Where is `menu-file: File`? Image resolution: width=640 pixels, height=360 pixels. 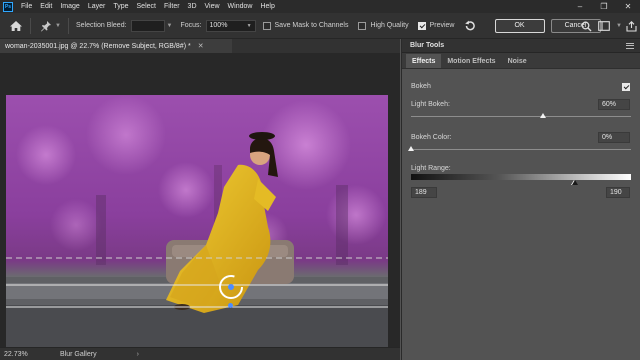
menu-file: File is located at coordinates (26, 6).